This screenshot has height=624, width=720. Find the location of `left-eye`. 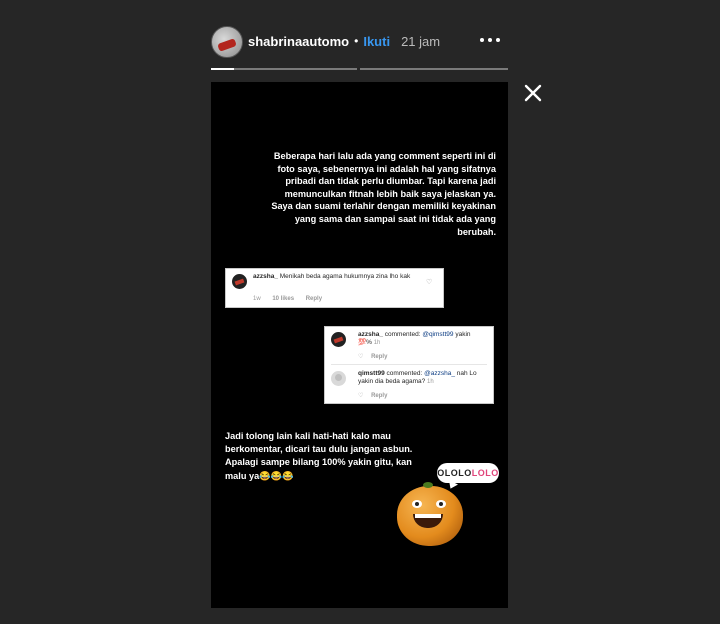

left-eye is located at coordinates (417, 504).